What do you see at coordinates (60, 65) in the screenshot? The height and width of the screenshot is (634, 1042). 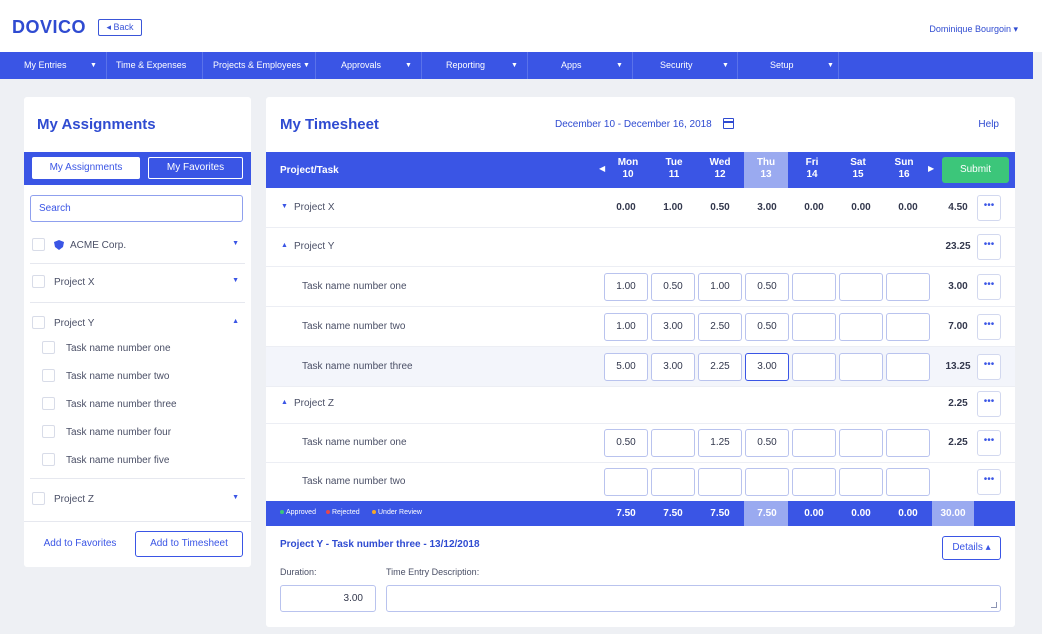 I see `nav-my-entries: My Entries ▼` at bounding box center [60, 65].